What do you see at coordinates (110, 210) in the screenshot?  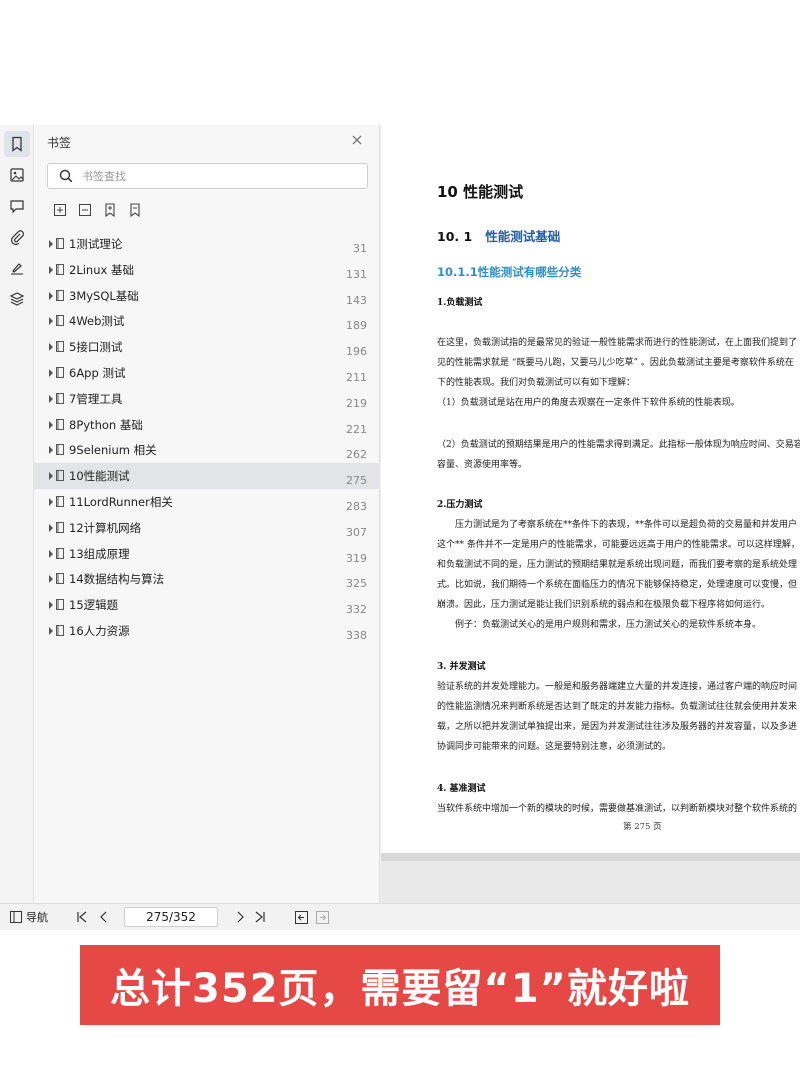 I see `add-bookmark-button` at bounding box center [110, 210].